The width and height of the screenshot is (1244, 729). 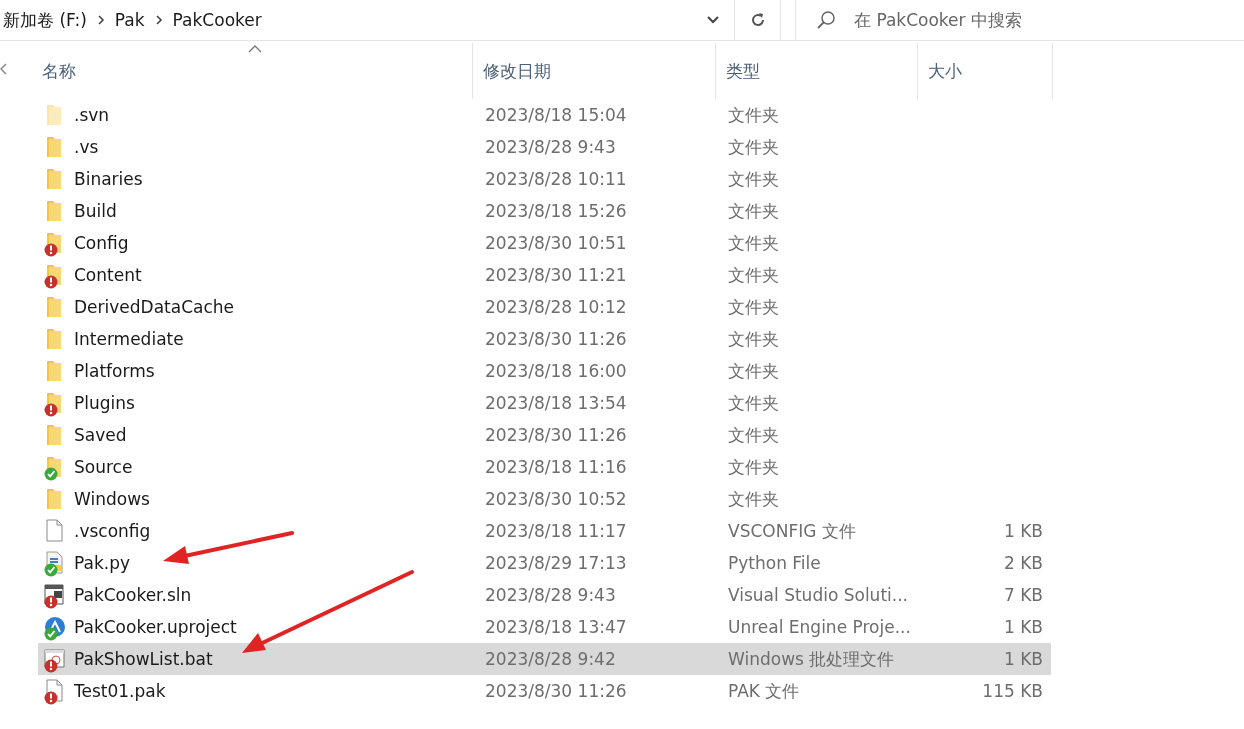 What do you see at coordinates (120, 691) in the screenshot?
I see `file-name: Test01.pak` at bounding box center [120, 691].